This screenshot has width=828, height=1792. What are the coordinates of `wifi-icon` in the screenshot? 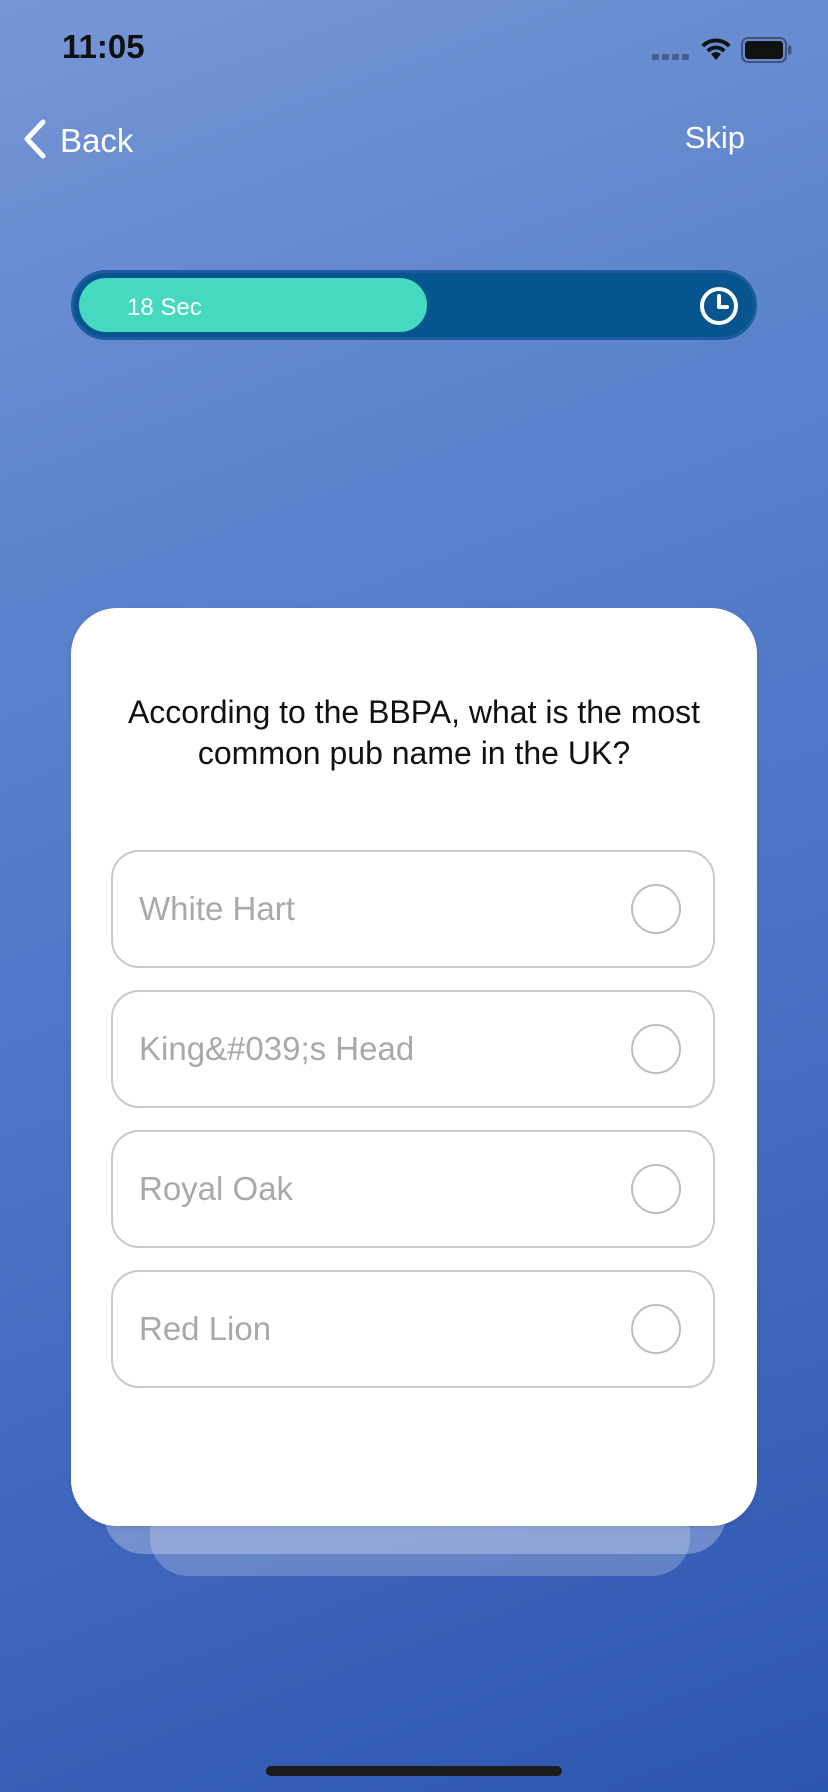 It's located at (716, 51).